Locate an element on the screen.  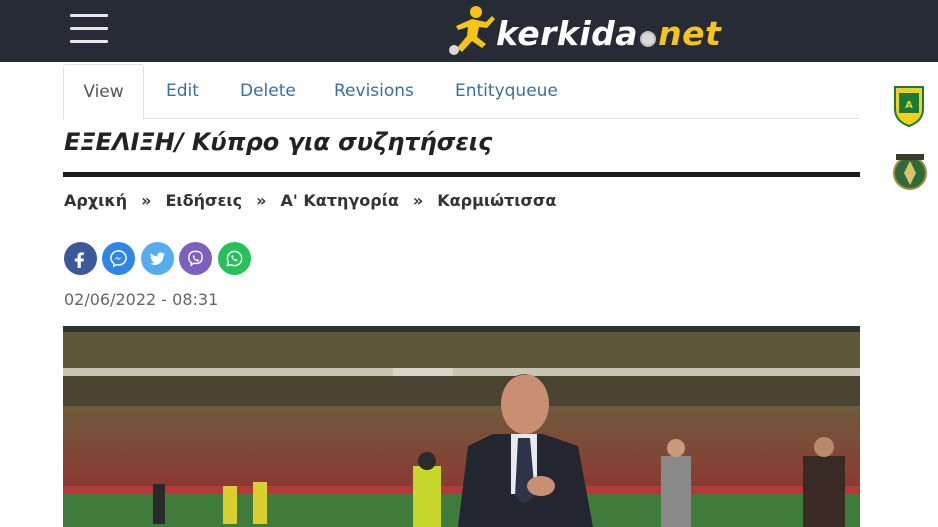
twitter-share-button is located at coordinates (157, 258).